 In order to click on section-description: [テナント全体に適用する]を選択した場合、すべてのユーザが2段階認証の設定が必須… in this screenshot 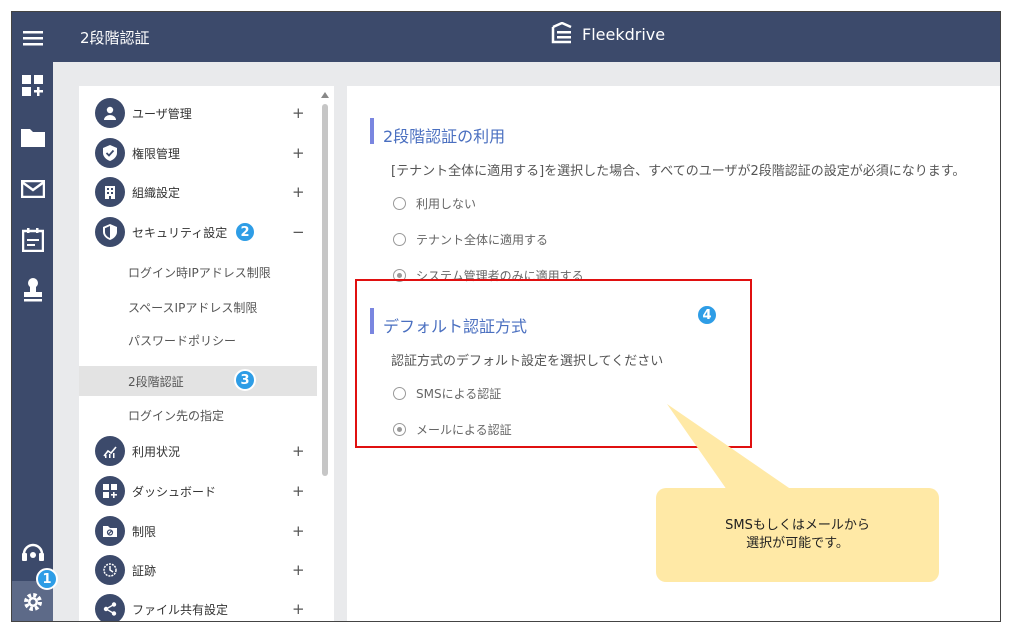, I will do `click(678, 171)`.